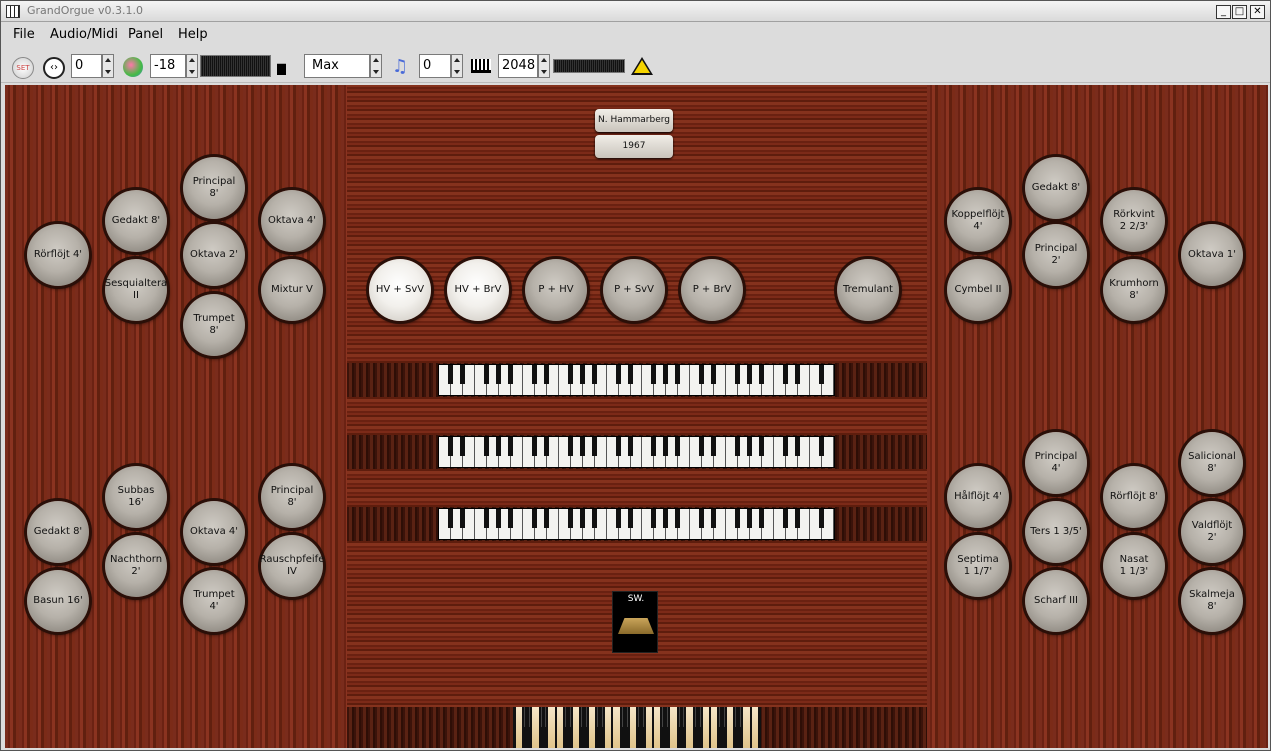  I want to click on polyphony-mode-chevron-icon, so click(376, 66).